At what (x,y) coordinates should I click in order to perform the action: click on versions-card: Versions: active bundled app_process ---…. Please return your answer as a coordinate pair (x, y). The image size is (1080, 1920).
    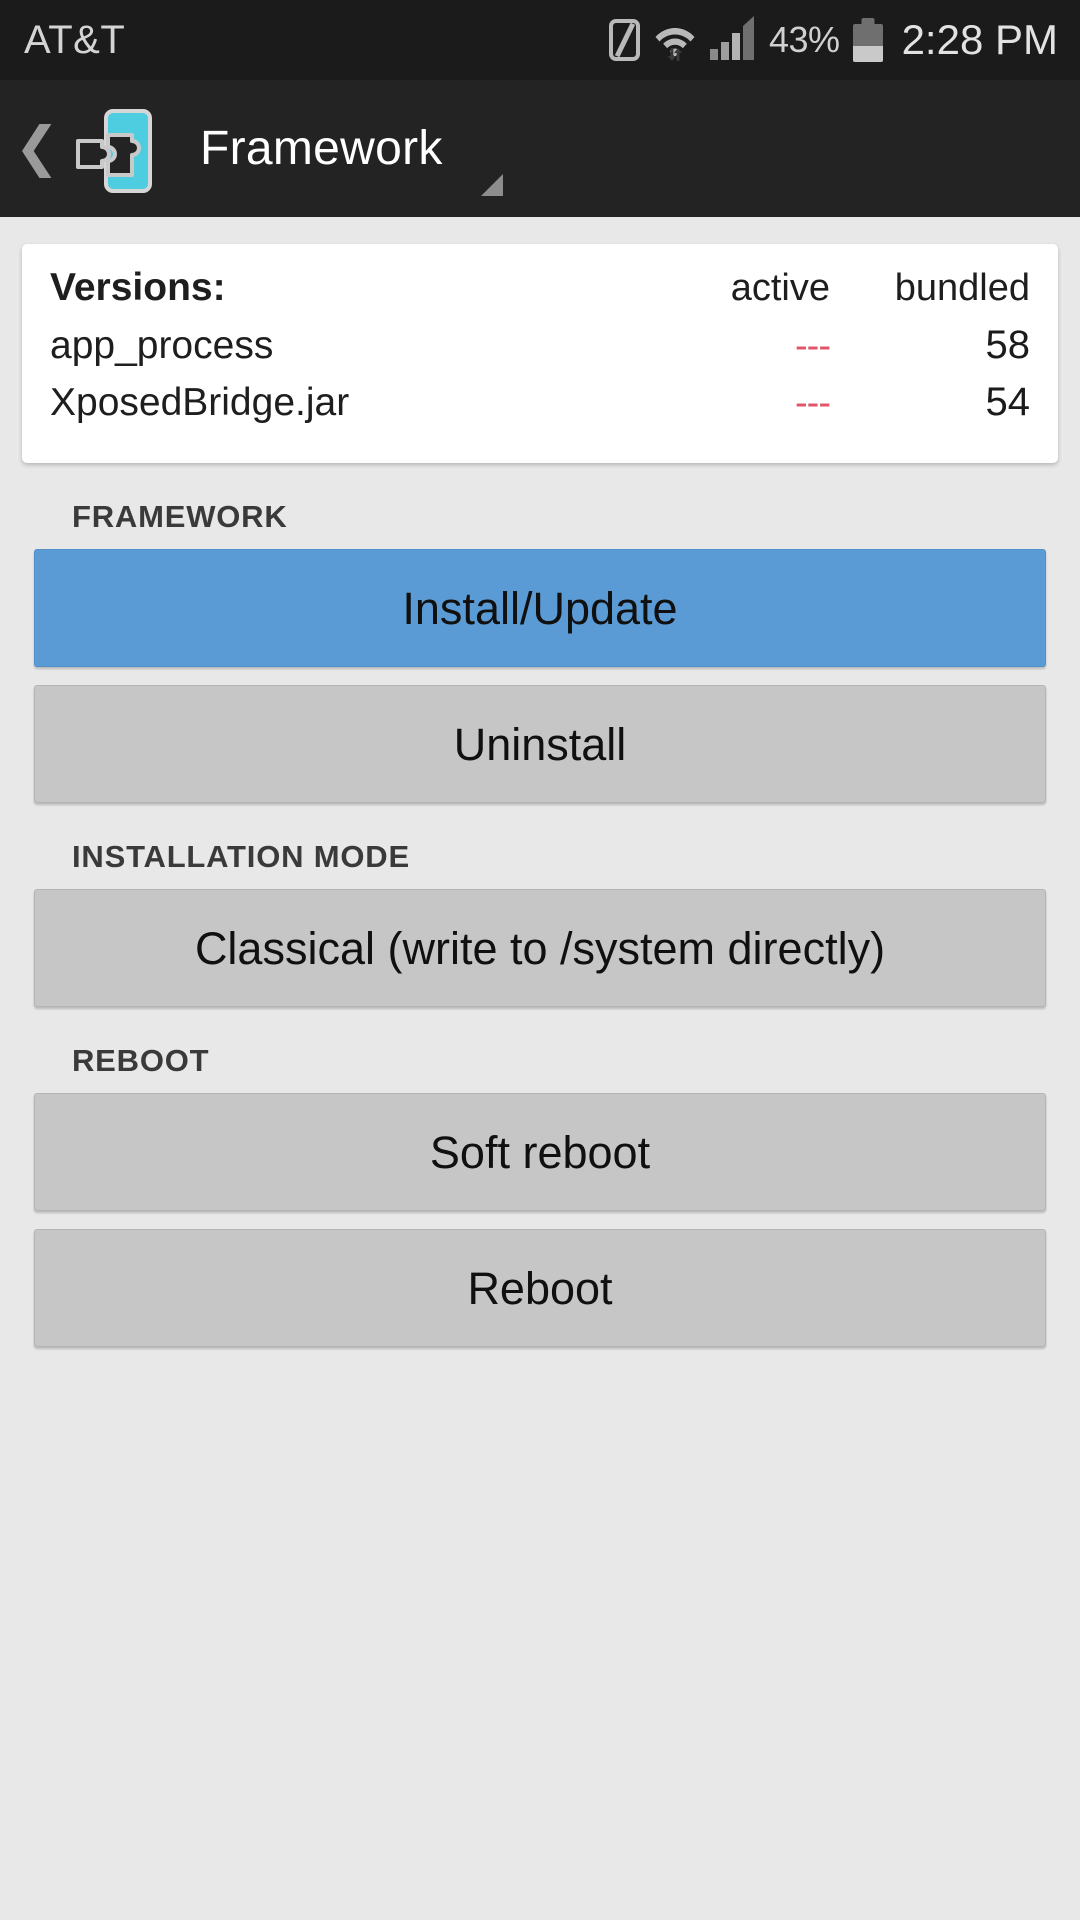
    Looking at the image, I should click on (540, 353).